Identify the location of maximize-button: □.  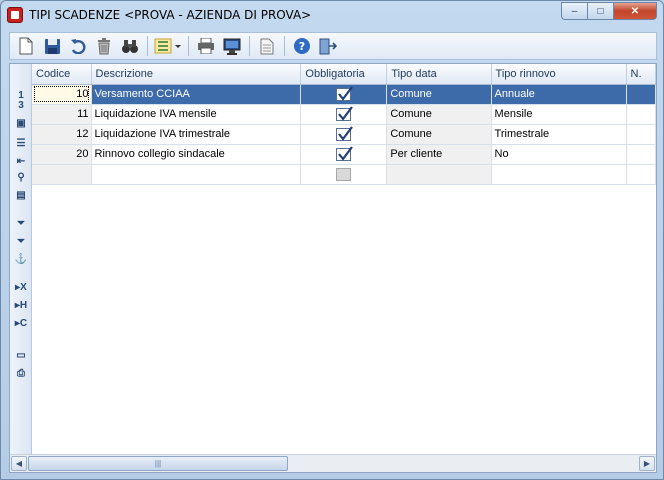
(600, 11).